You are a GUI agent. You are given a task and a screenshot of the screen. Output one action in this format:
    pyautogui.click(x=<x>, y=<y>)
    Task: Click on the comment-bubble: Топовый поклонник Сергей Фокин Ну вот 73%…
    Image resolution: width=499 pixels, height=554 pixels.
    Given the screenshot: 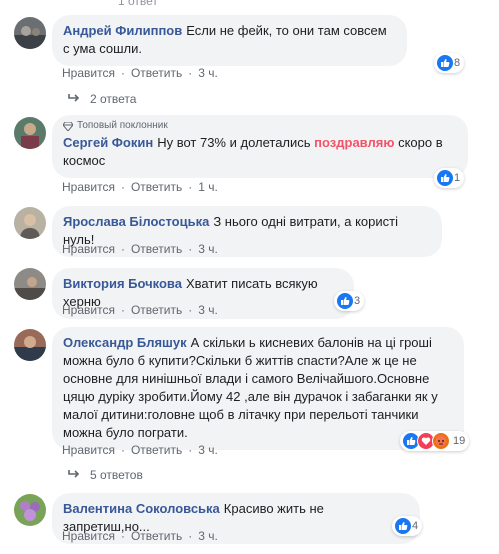 What is the action you would take?
    pyautogui.click(x=260, y=146)
    